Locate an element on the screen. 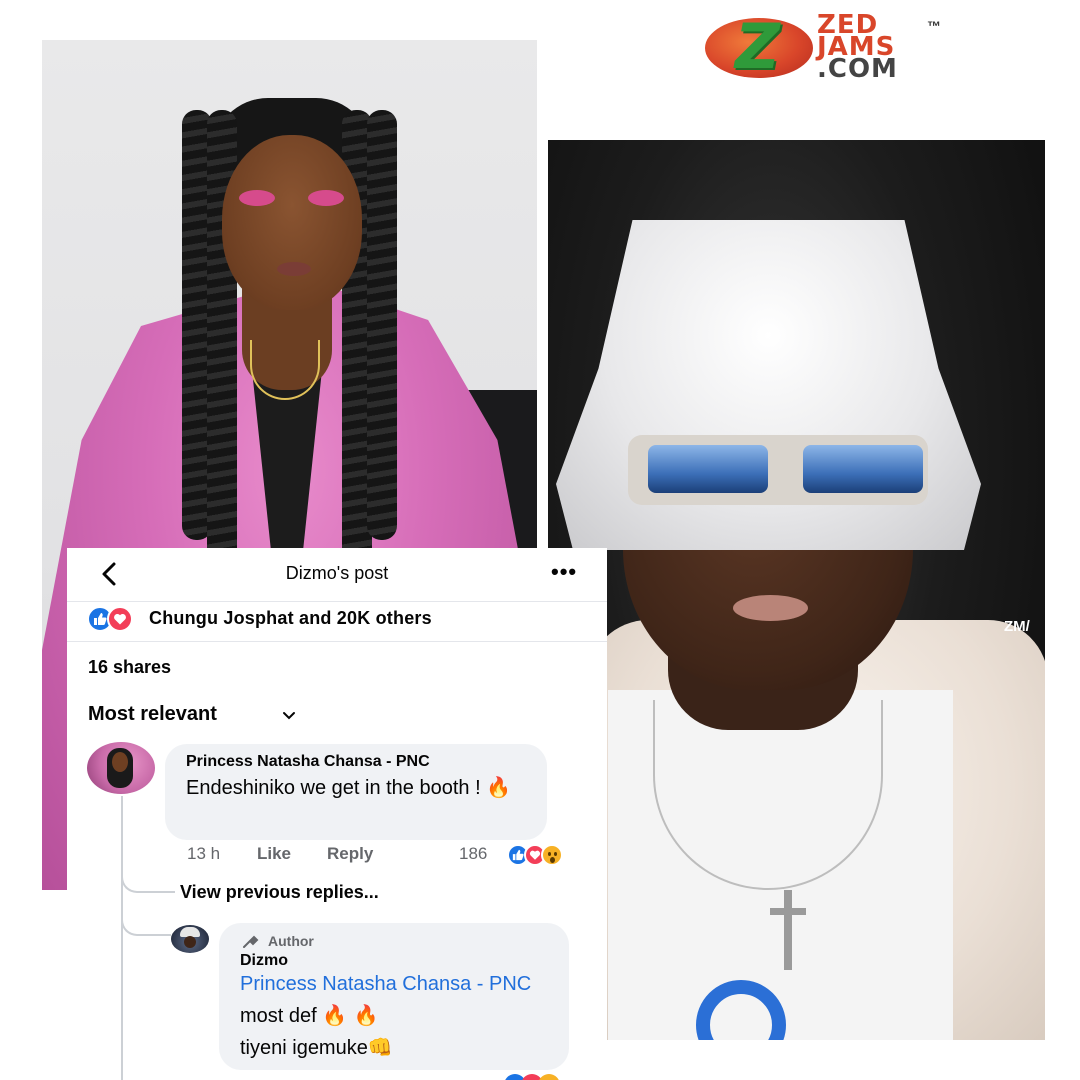 This screenshot has height=1080, width=1080. author-badge: Author is located at coordinates (301, 941).